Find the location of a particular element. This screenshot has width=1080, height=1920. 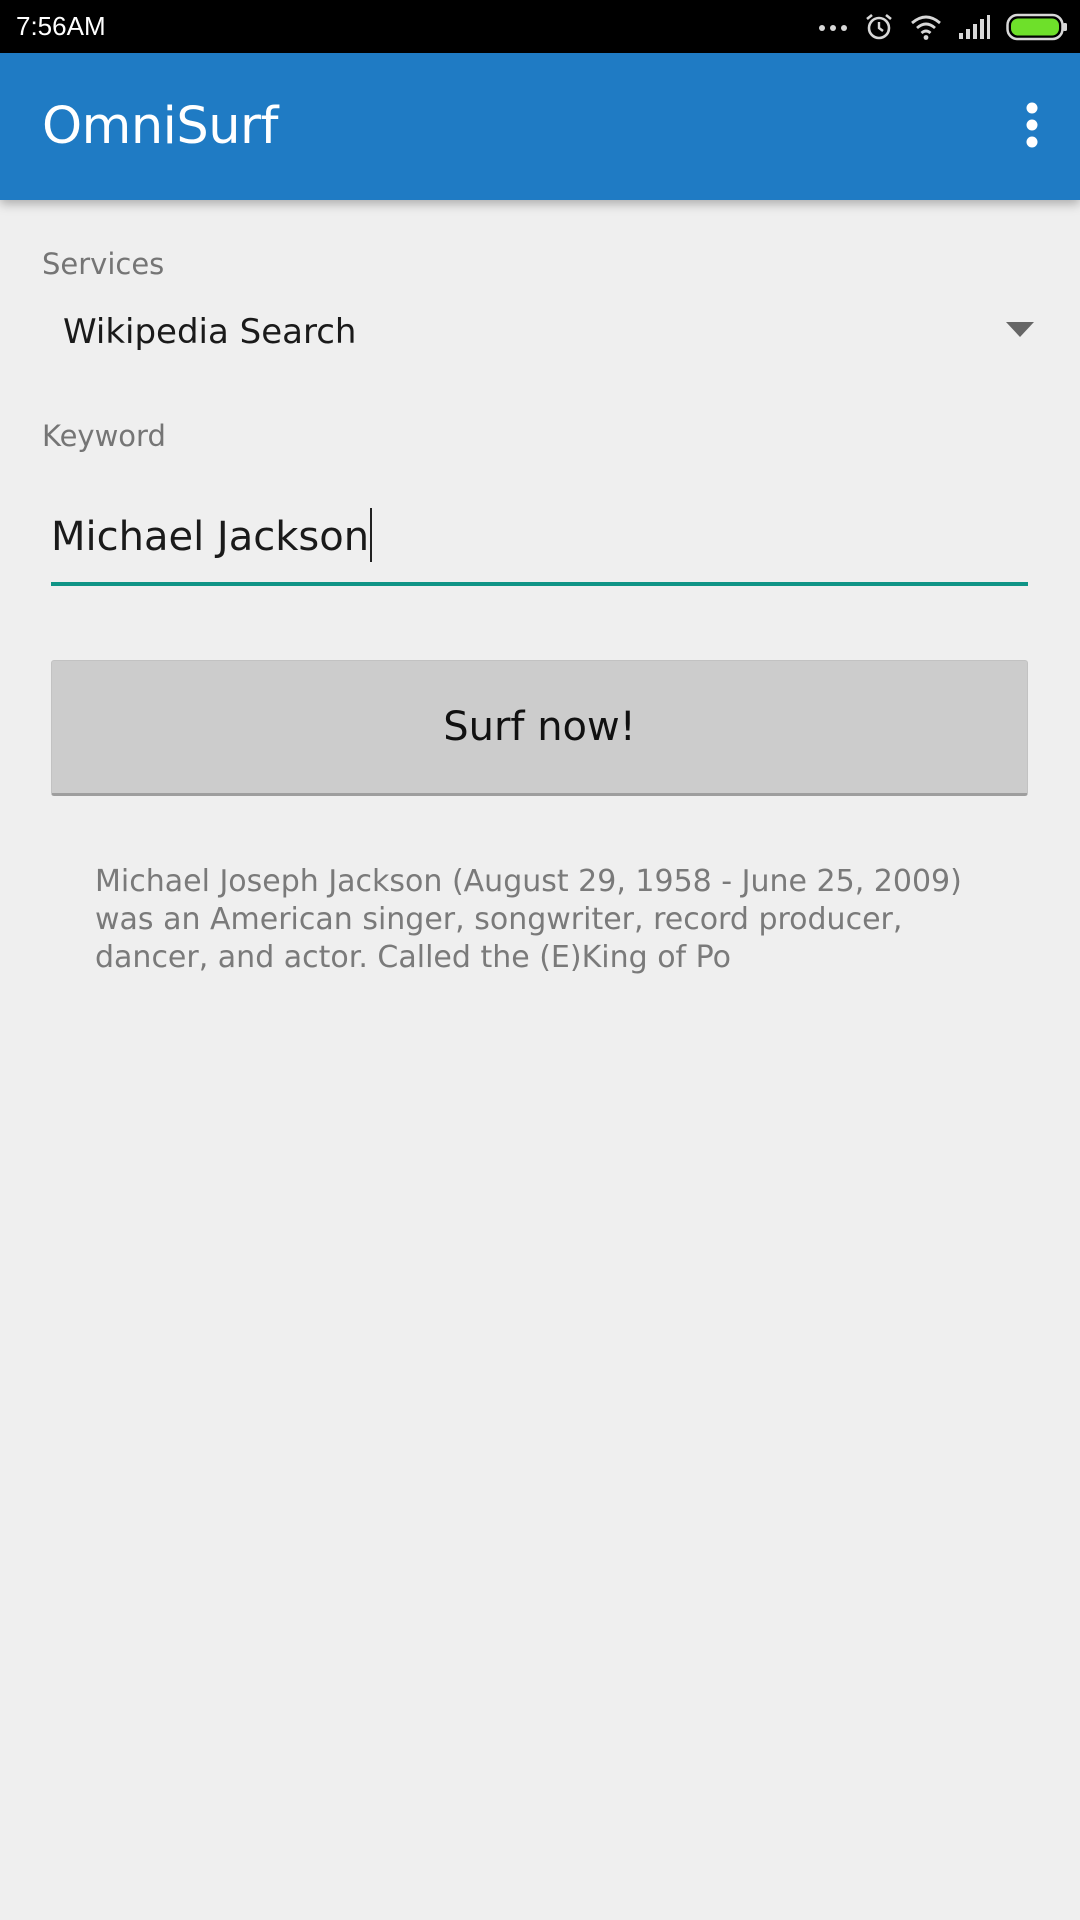

app-title: OmniSurf is located at coordinates (160, 126).